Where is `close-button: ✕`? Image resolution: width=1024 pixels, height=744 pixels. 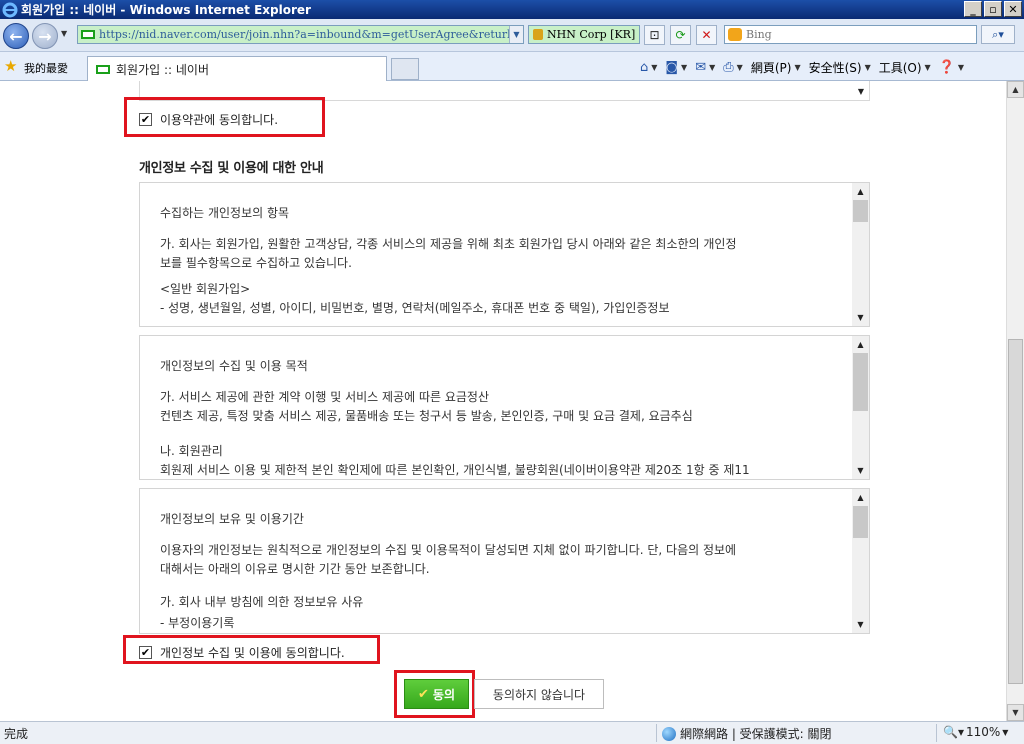
close-button: ✕ is located at coordinates (1013, 9).